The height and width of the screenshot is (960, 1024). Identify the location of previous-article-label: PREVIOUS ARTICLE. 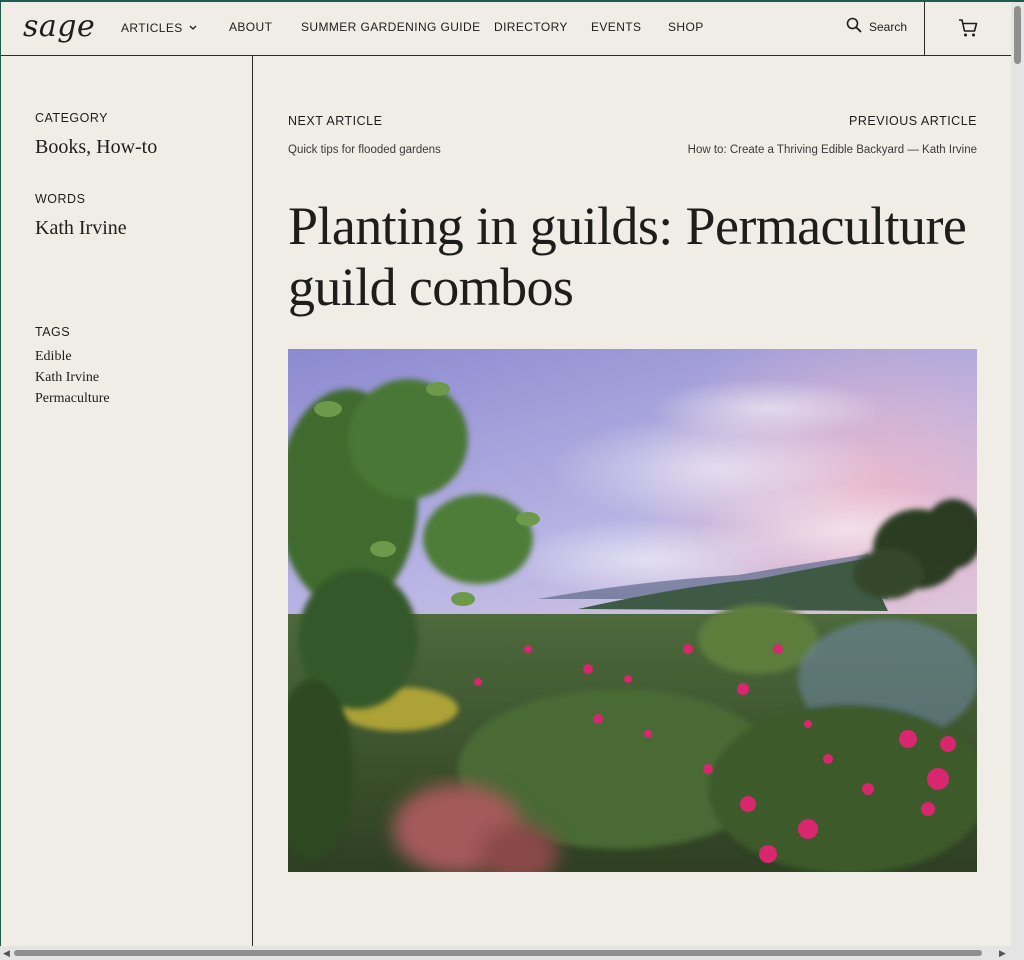
(913, 121).